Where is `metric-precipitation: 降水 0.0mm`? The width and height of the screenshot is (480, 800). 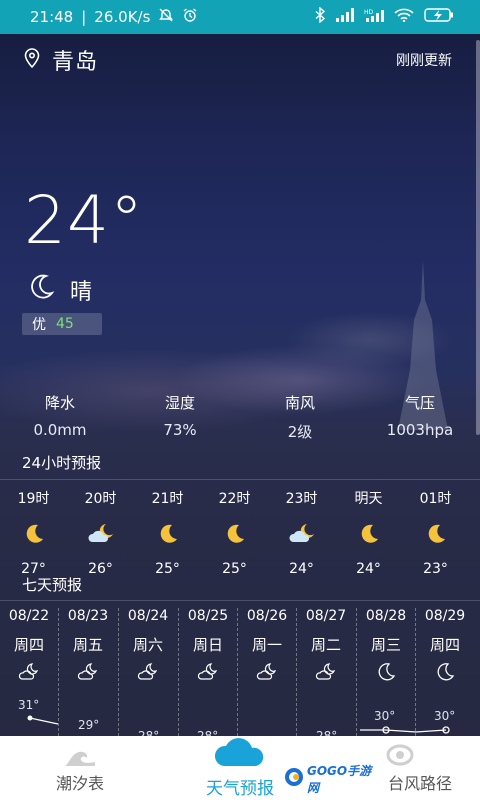
metric-precipitation: 降水 0.0mm is located at coordinates (60, 417).